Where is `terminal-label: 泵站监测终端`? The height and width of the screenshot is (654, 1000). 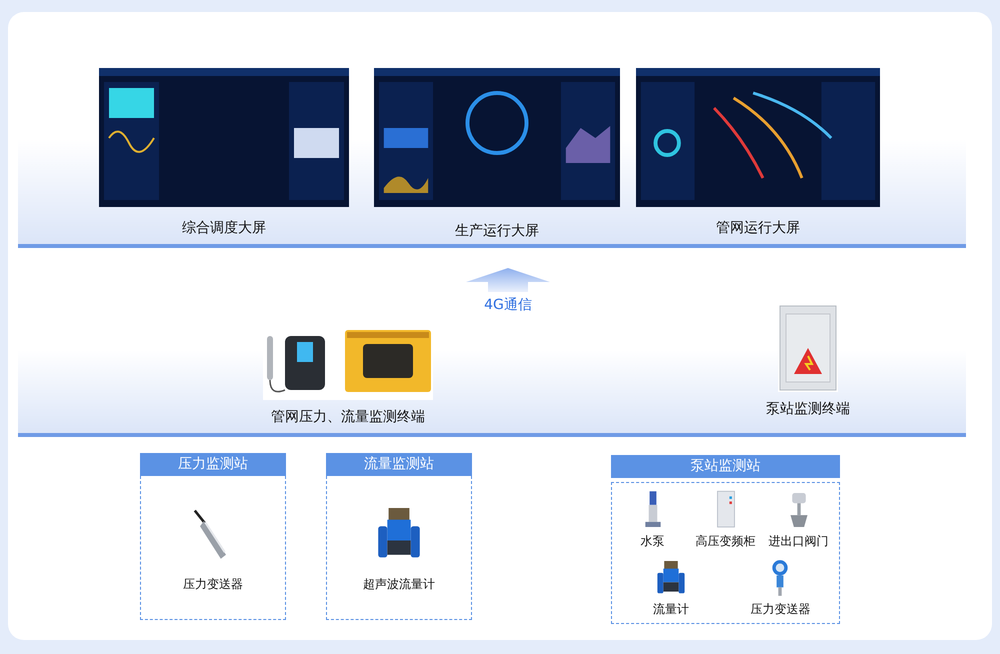 terminal-label: 泵站监测终端 is located at coordinates (808, 409).